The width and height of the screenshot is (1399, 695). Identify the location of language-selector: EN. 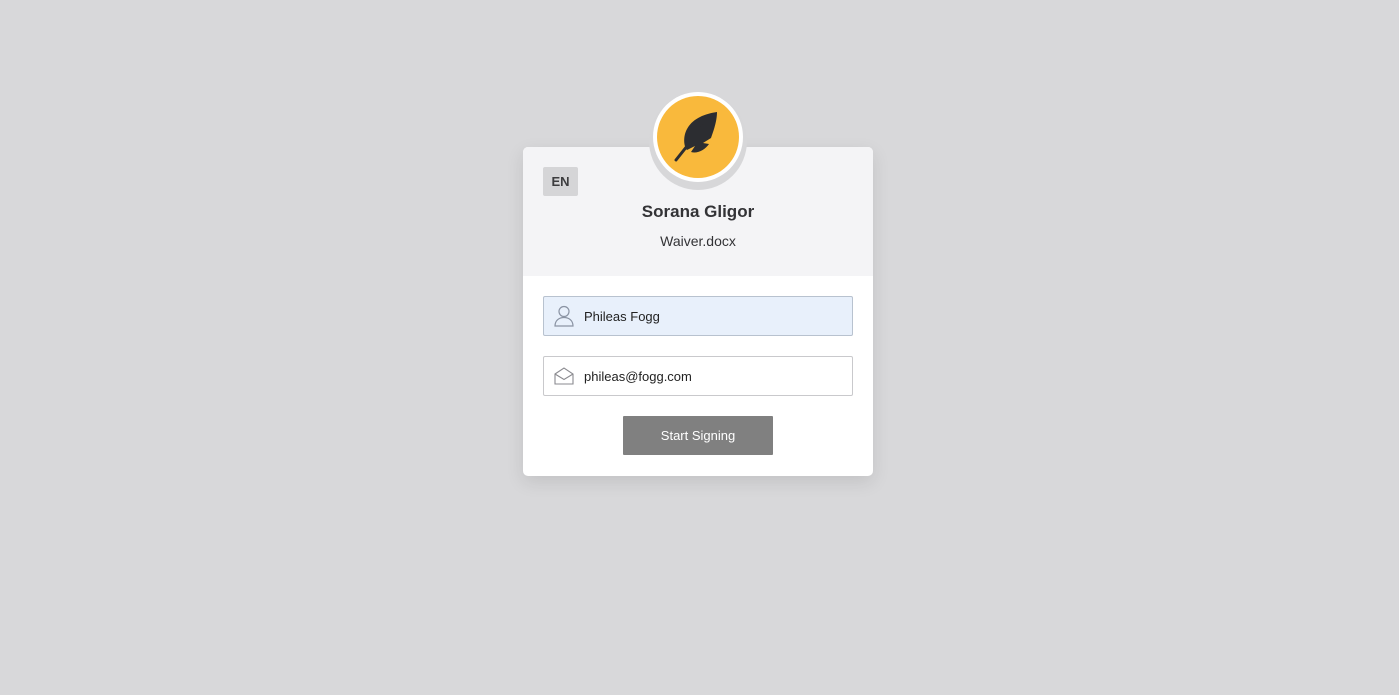
(560, 181).